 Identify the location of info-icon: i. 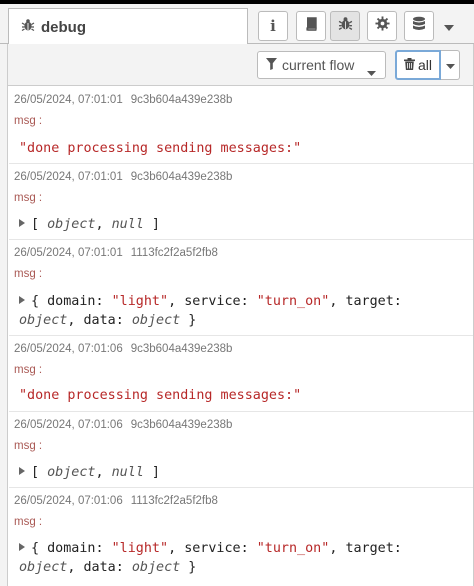
(273, 26).